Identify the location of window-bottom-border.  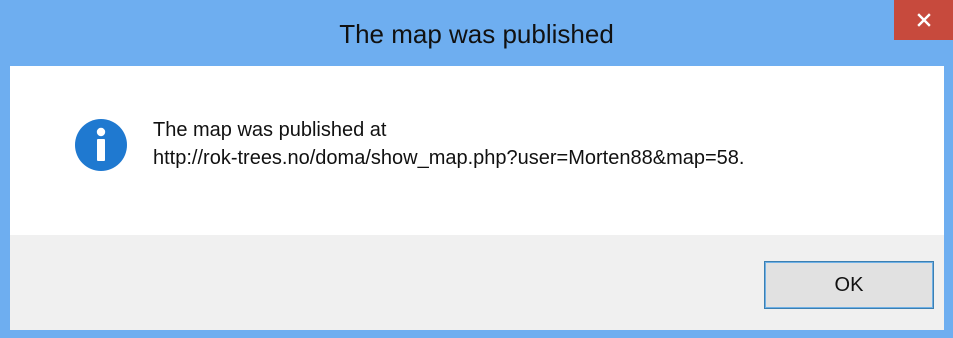
(476, 334).